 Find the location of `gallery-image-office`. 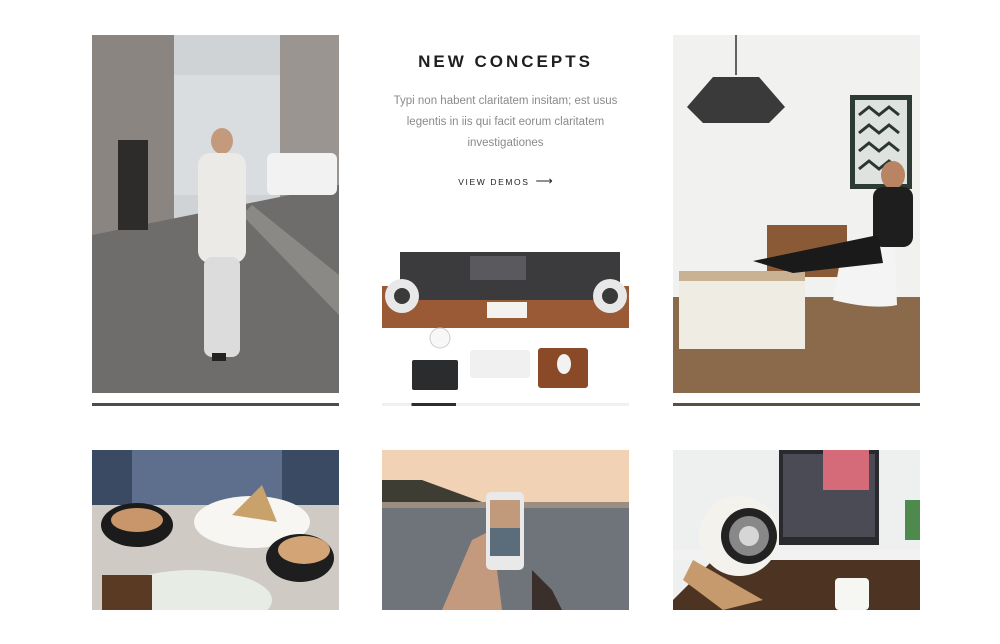

gallery-image-office is located at coordinates (796, 214).